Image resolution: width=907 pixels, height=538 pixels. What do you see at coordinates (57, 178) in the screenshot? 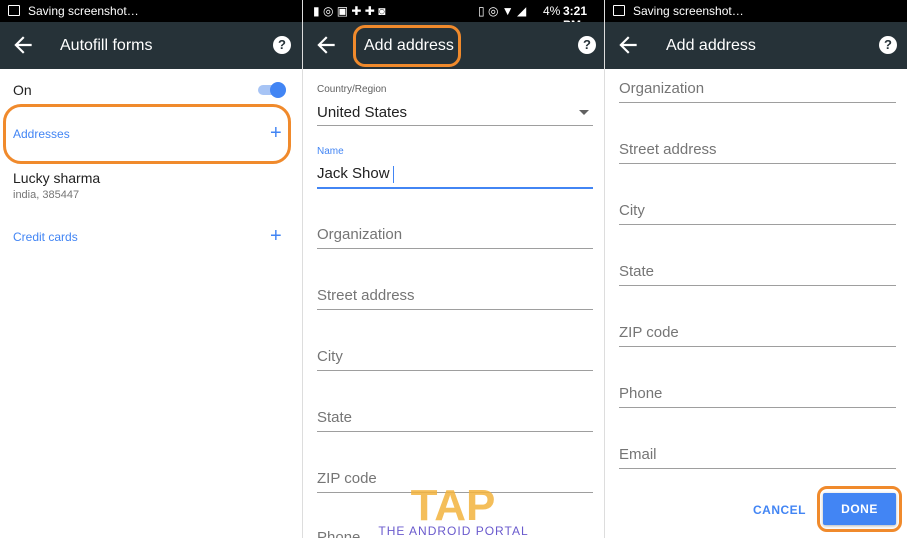
I see `address-entry-name: Lucky sharma` at bounding box center [57, 178].